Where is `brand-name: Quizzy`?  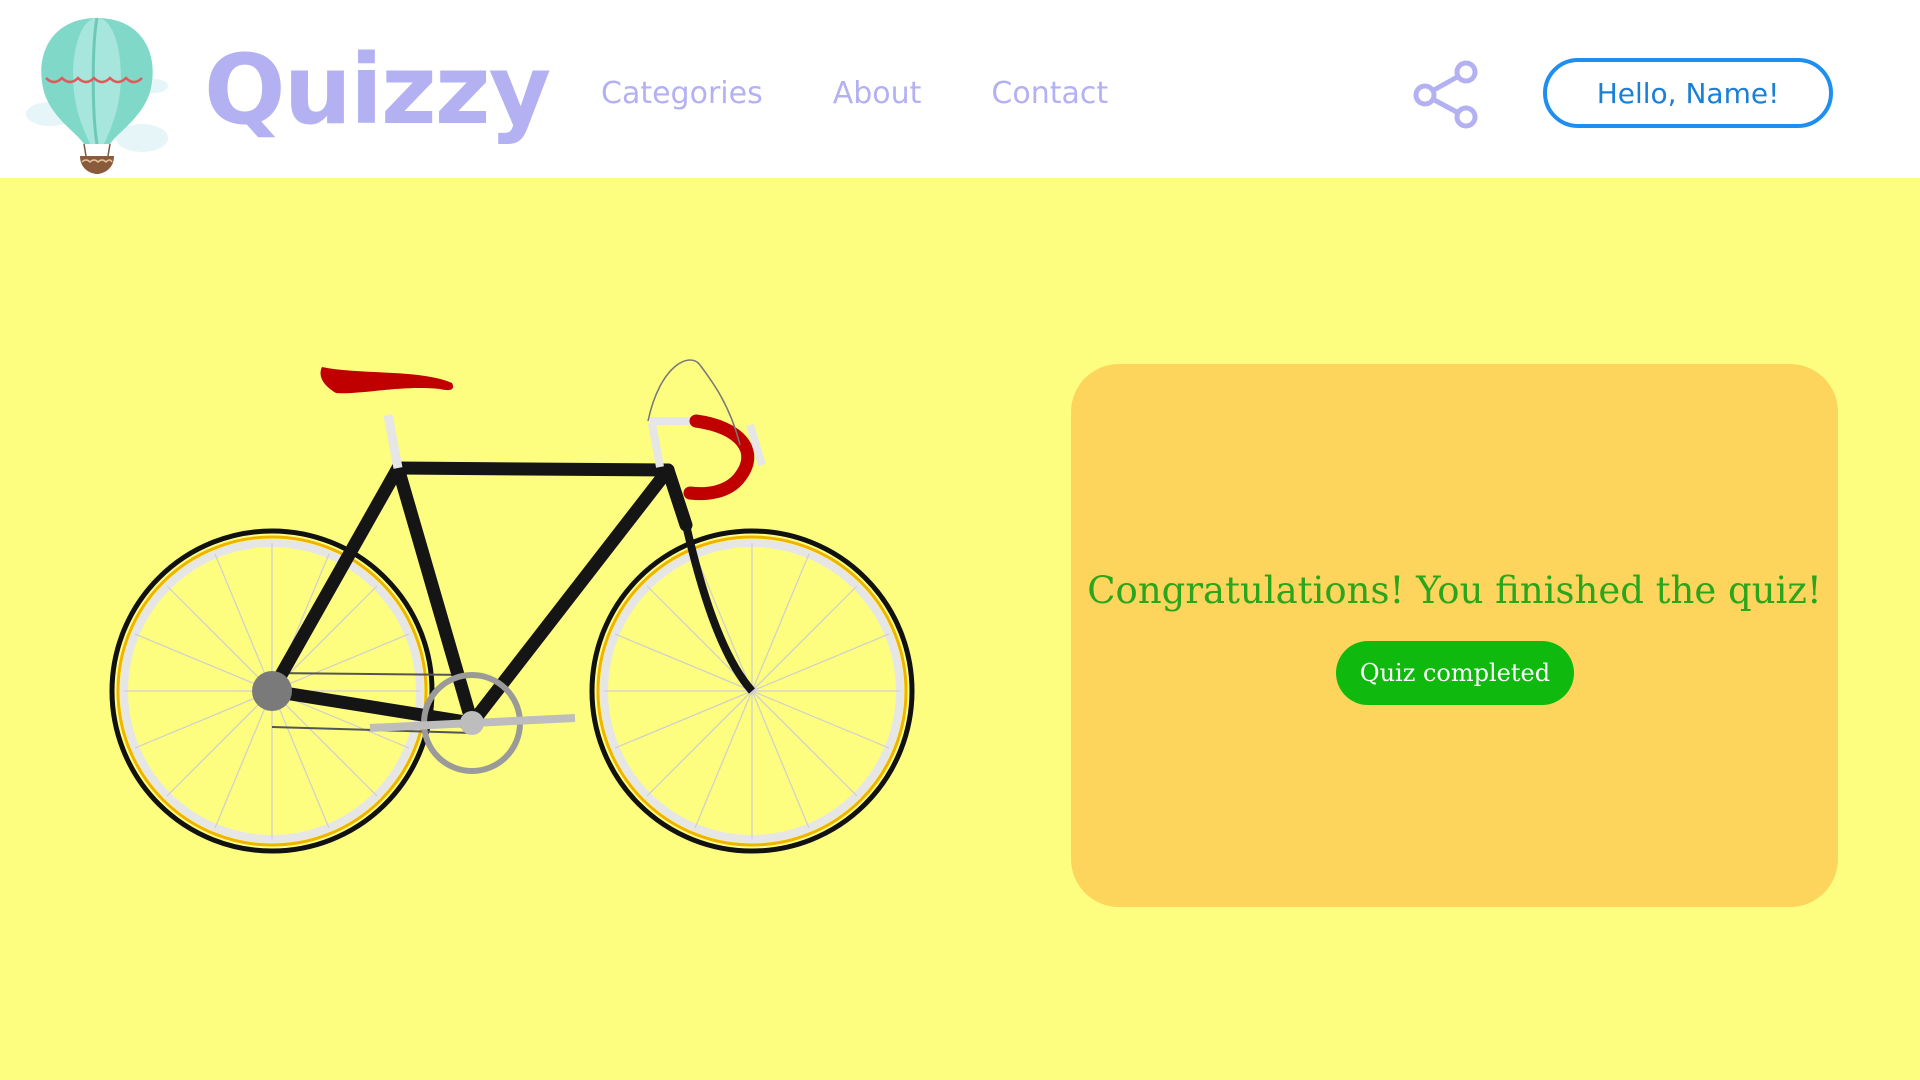 brand-name: Quizzy is located at coordinates (377, 90).